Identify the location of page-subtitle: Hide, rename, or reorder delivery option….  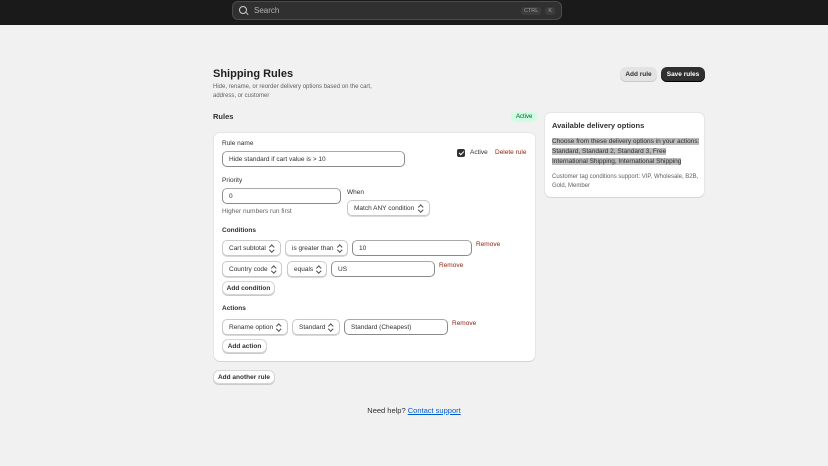
(292, 91).